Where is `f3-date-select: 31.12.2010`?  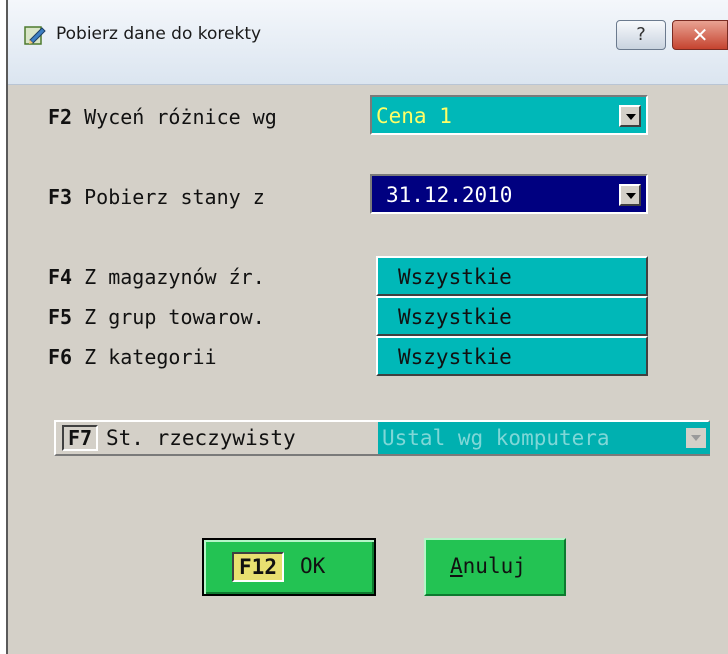
f3-date-select: 31.12.2010 is located at coordinates (509, 194).